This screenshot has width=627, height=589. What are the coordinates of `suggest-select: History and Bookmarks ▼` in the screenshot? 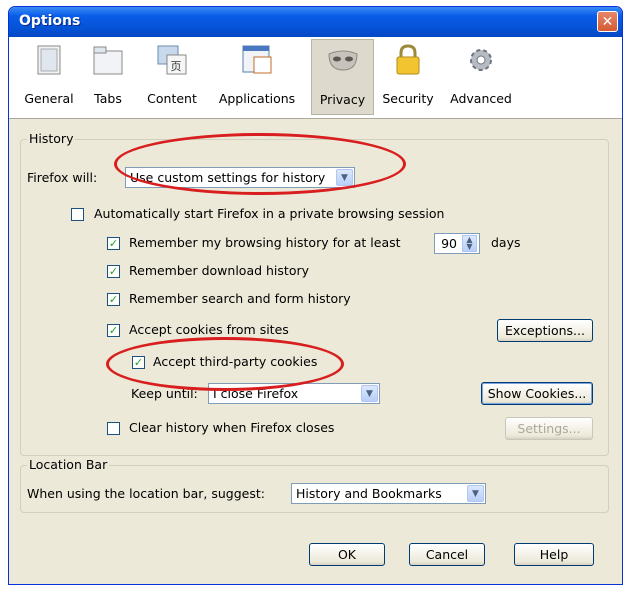 It's located at (388, 493).